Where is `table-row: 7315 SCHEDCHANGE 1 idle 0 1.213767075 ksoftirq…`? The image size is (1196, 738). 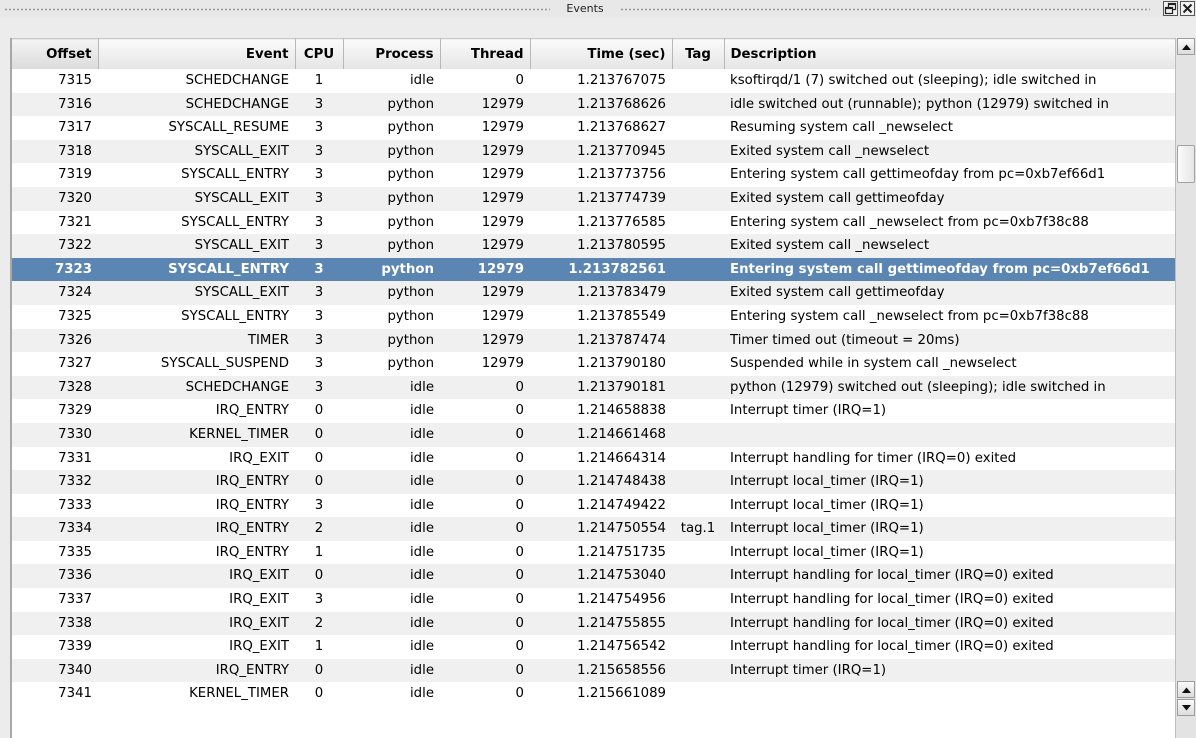
table-row: 7315 SCHEDCHANGE 1 idle 0 1.213767075 ksoftirq… is located at coordinates (593, 81).